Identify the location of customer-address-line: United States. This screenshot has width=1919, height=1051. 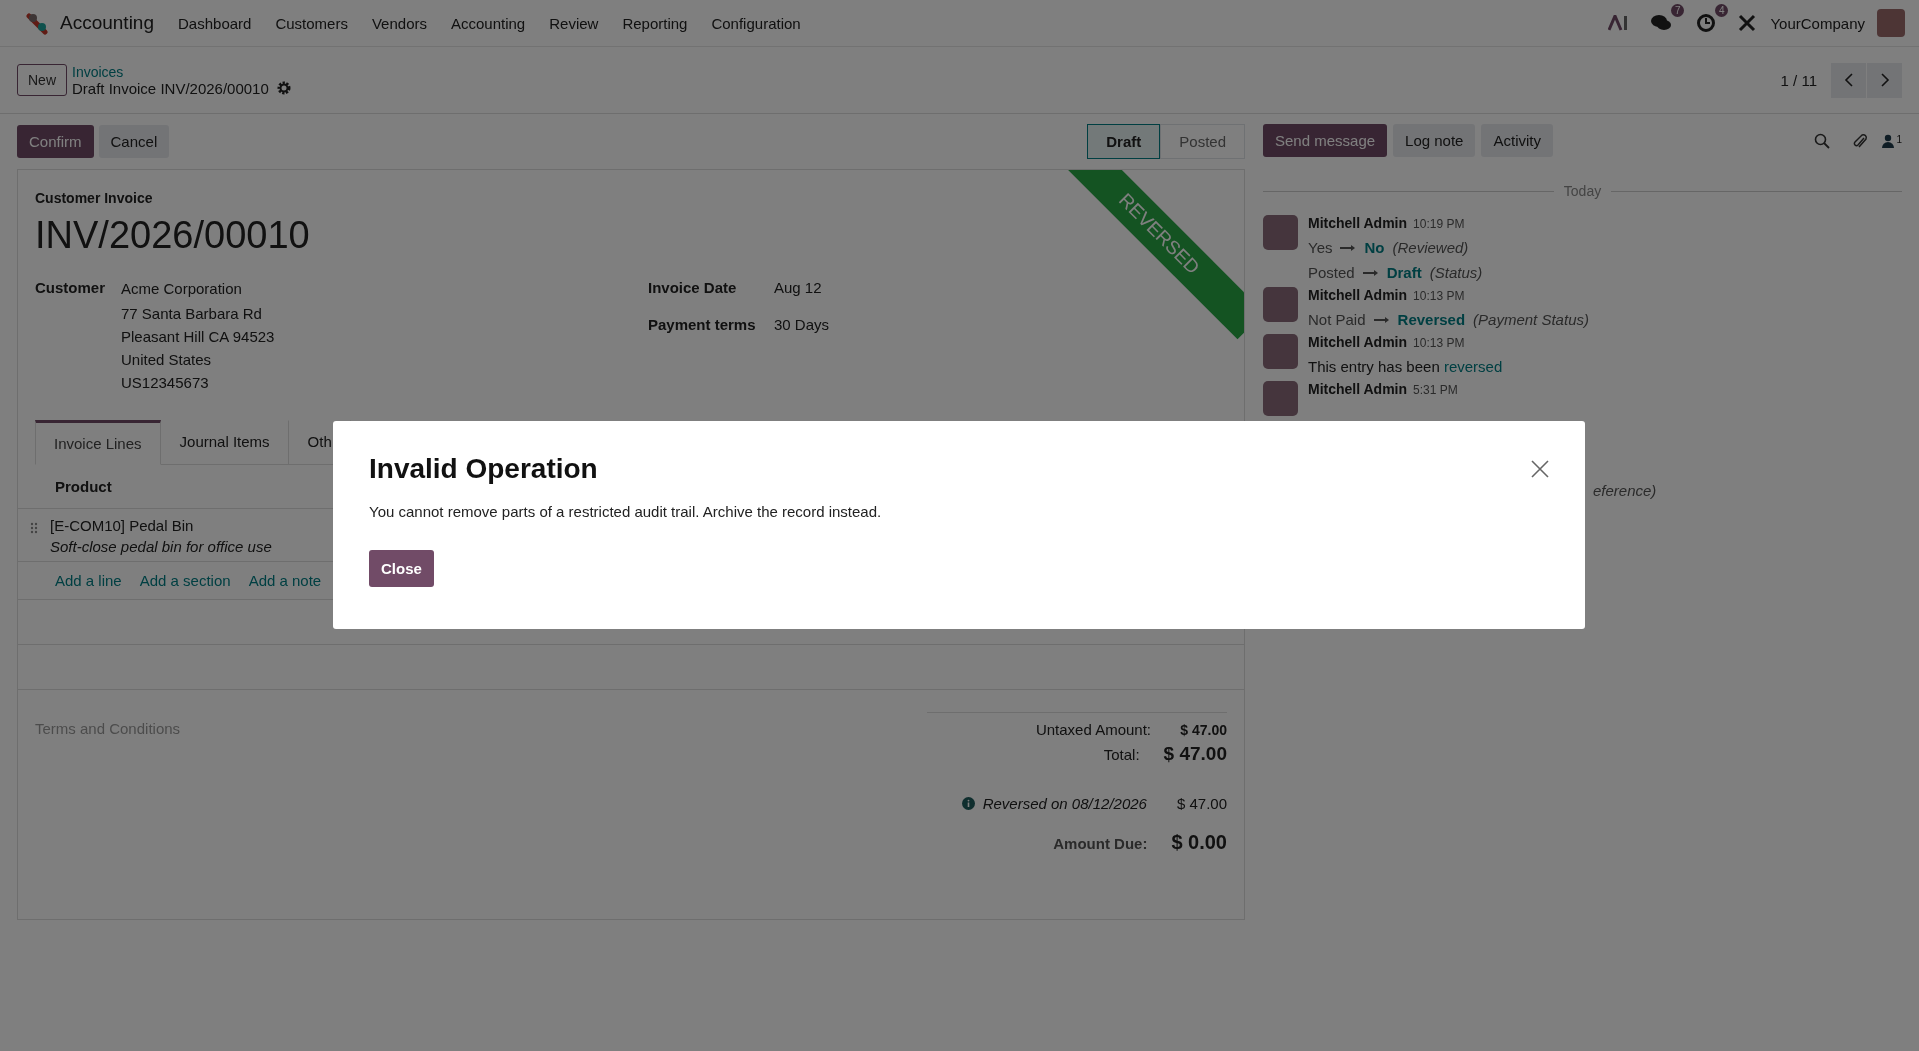
(167, 360).